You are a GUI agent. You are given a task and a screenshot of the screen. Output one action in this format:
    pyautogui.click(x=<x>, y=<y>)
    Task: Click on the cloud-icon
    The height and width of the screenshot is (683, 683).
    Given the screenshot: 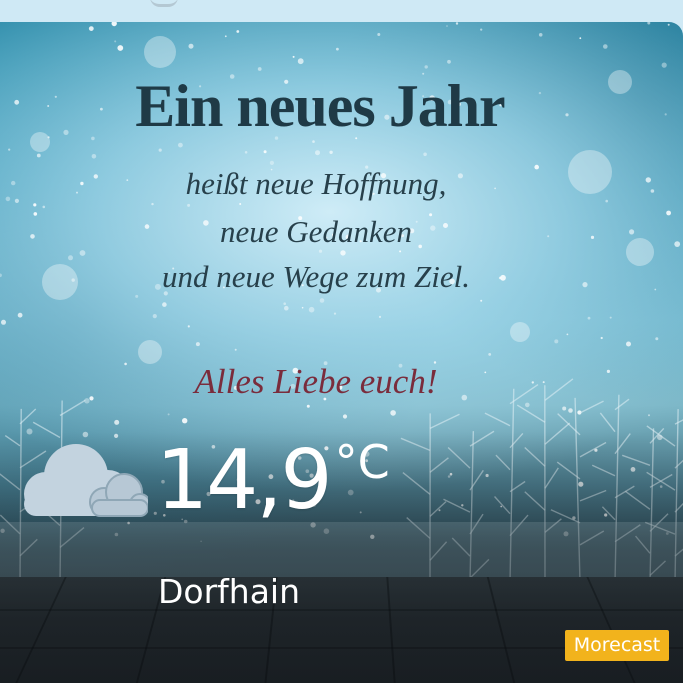 What is the action you would take?
    pyautogui.click(x=86, y=480)
    